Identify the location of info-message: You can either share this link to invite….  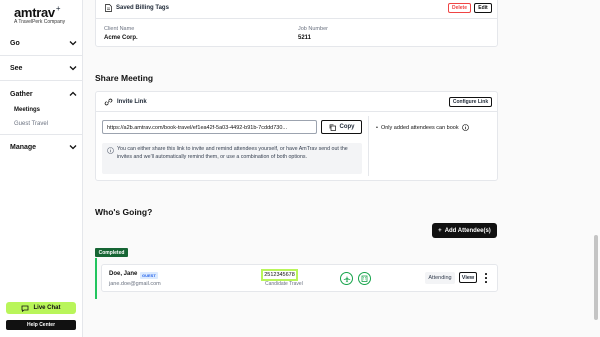
(232, 158).